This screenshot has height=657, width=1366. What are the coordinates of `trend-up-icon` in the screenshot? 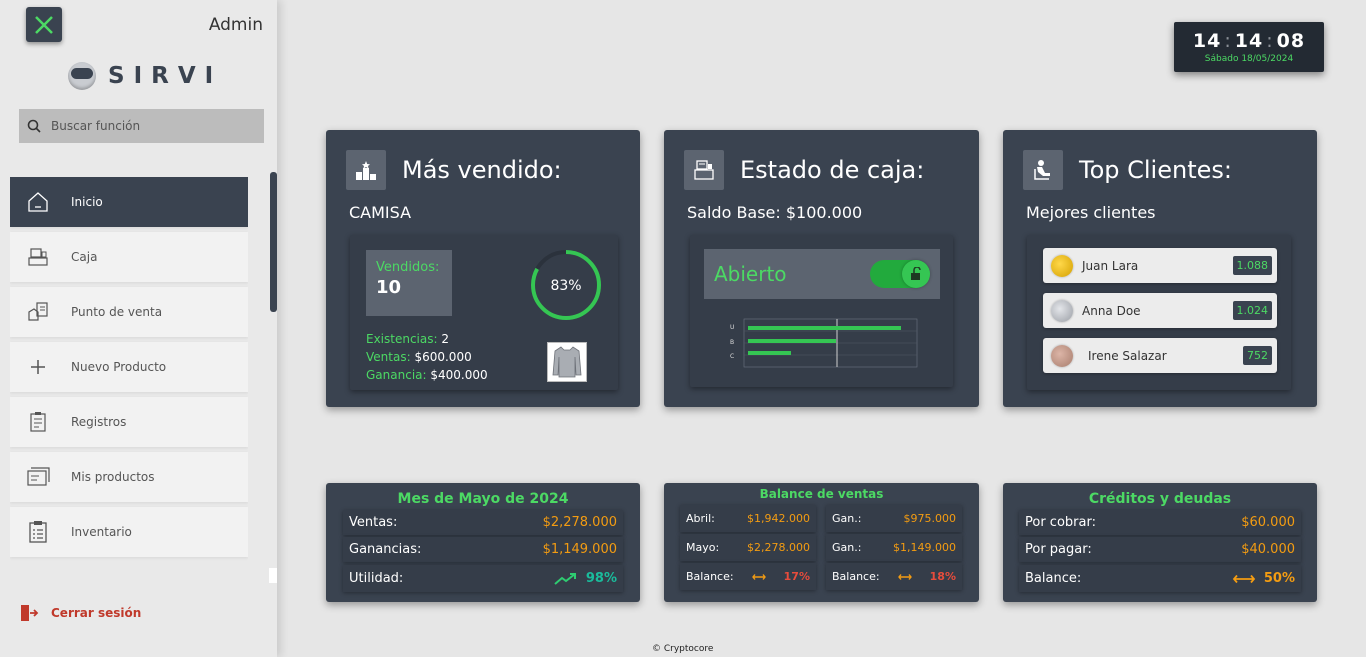 It's located at (565, 578).